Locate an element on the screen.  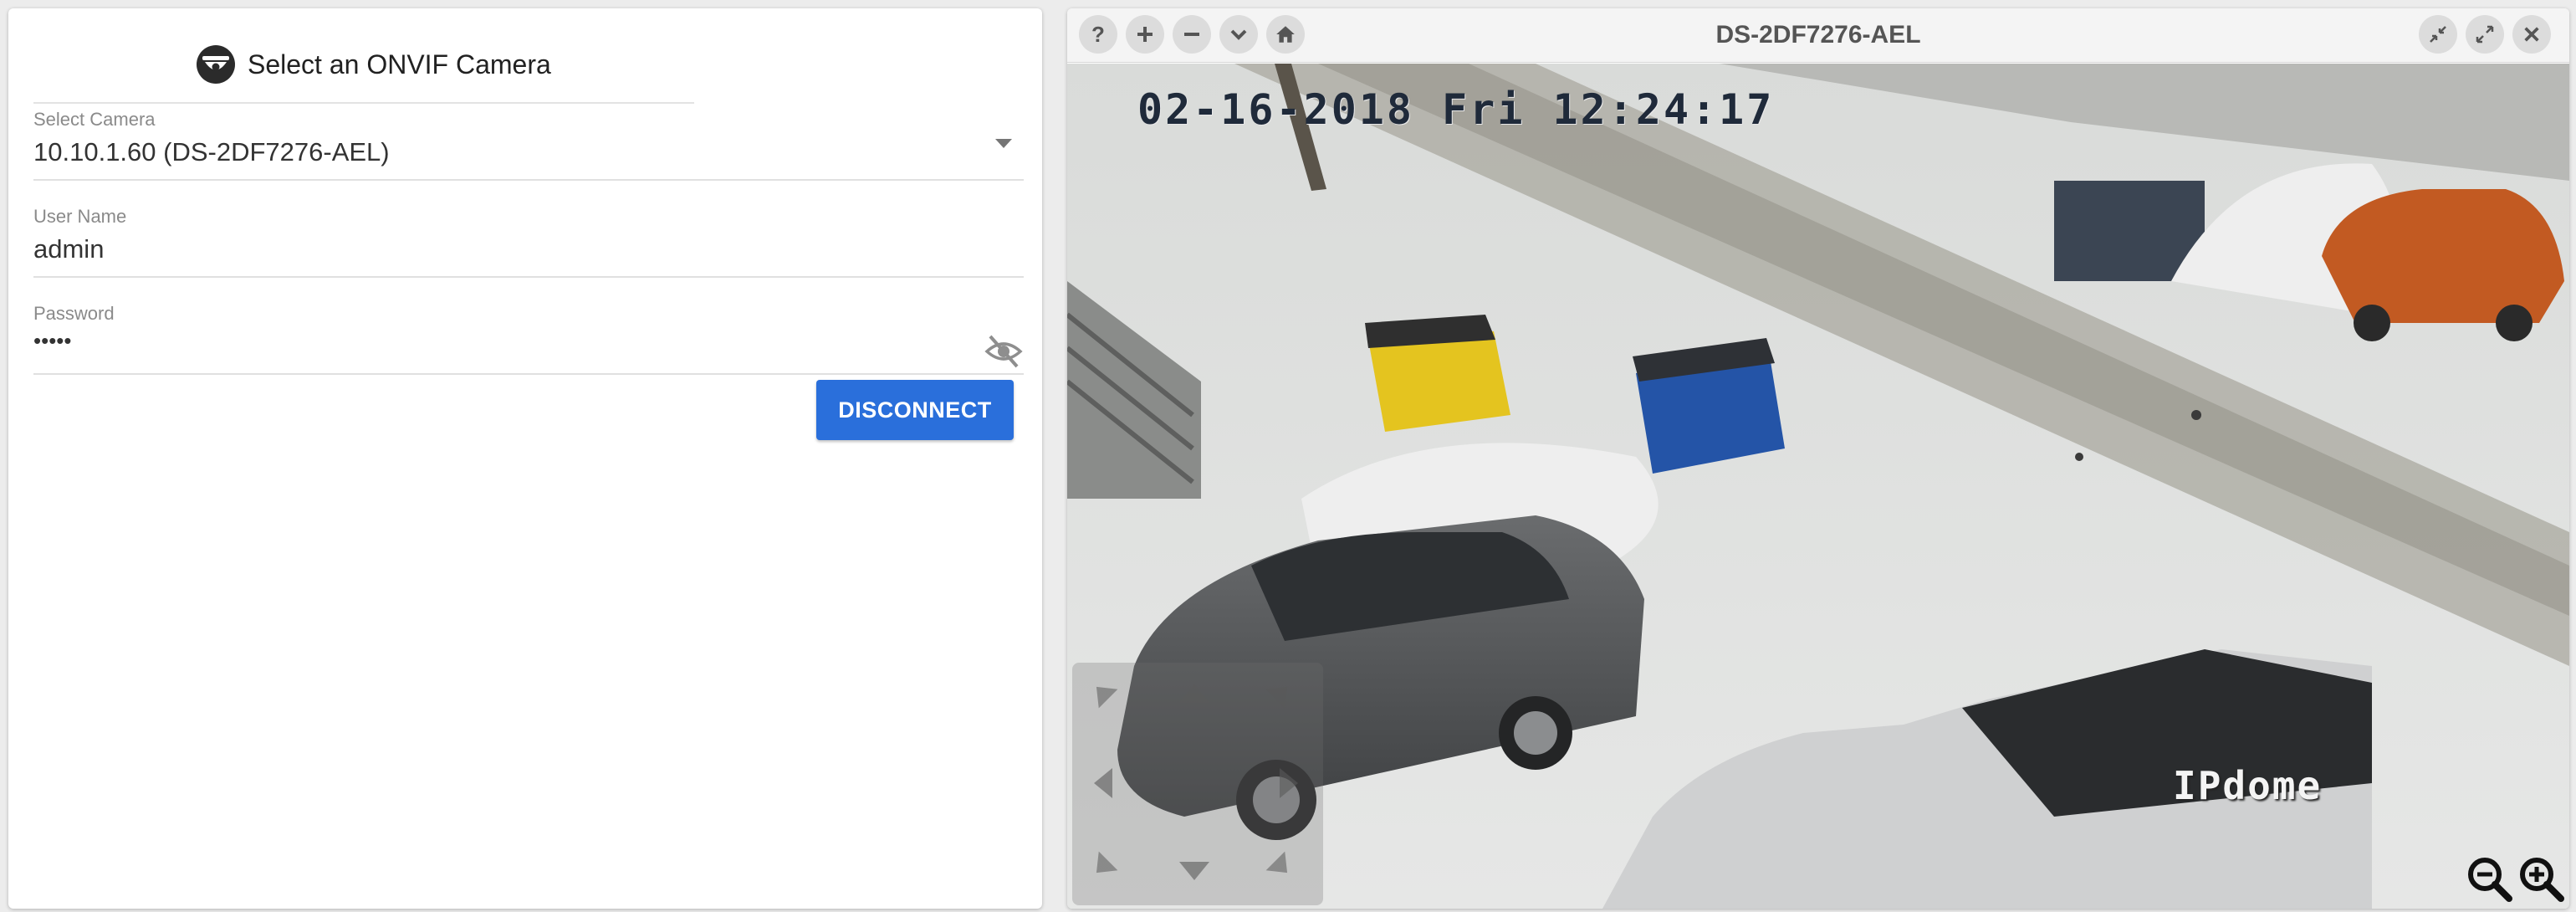
ptz-right-arrow is located at coordinates (1289, 783).